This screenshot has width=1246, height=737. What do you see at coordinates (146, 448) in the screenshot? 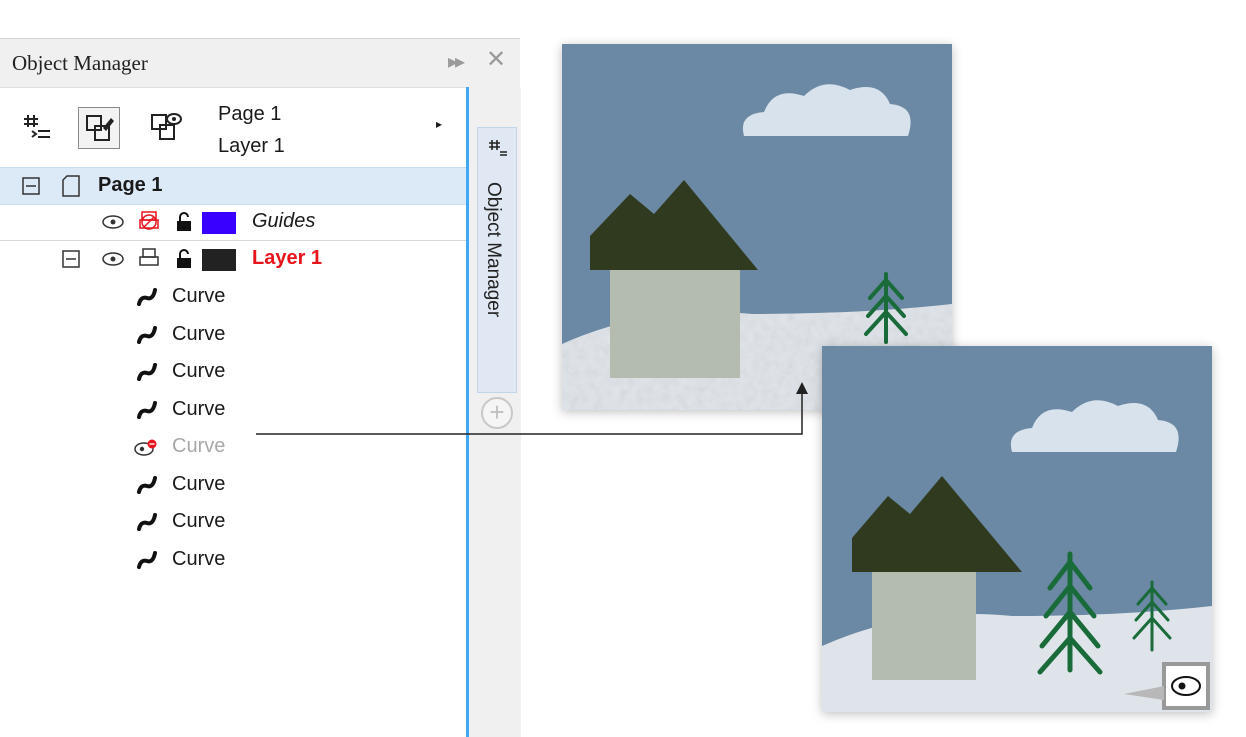
I see `hidden-eye-icon` at bounding box center [146, 448].